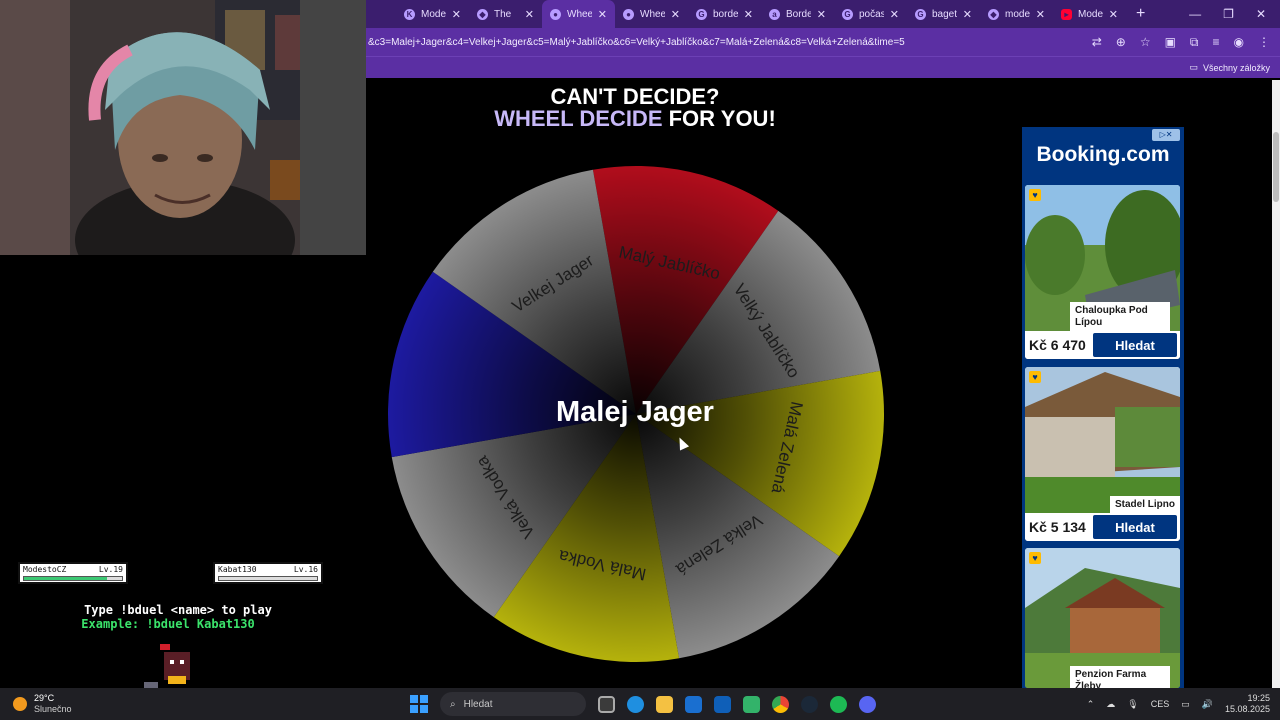  Describe the element at coordinates (838, 704) in the screenshot. I see `spotify-icon` at that location.